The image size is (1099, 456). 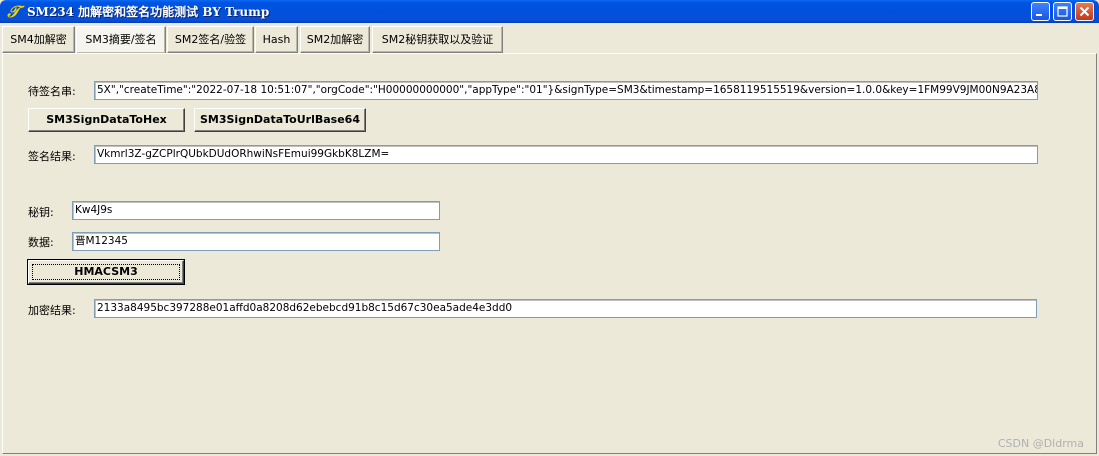 What do you see at coordinates (52, 156) in the screenshot?
I see `sign-result-label: 签名结果:` at bounding box center [52, 156].